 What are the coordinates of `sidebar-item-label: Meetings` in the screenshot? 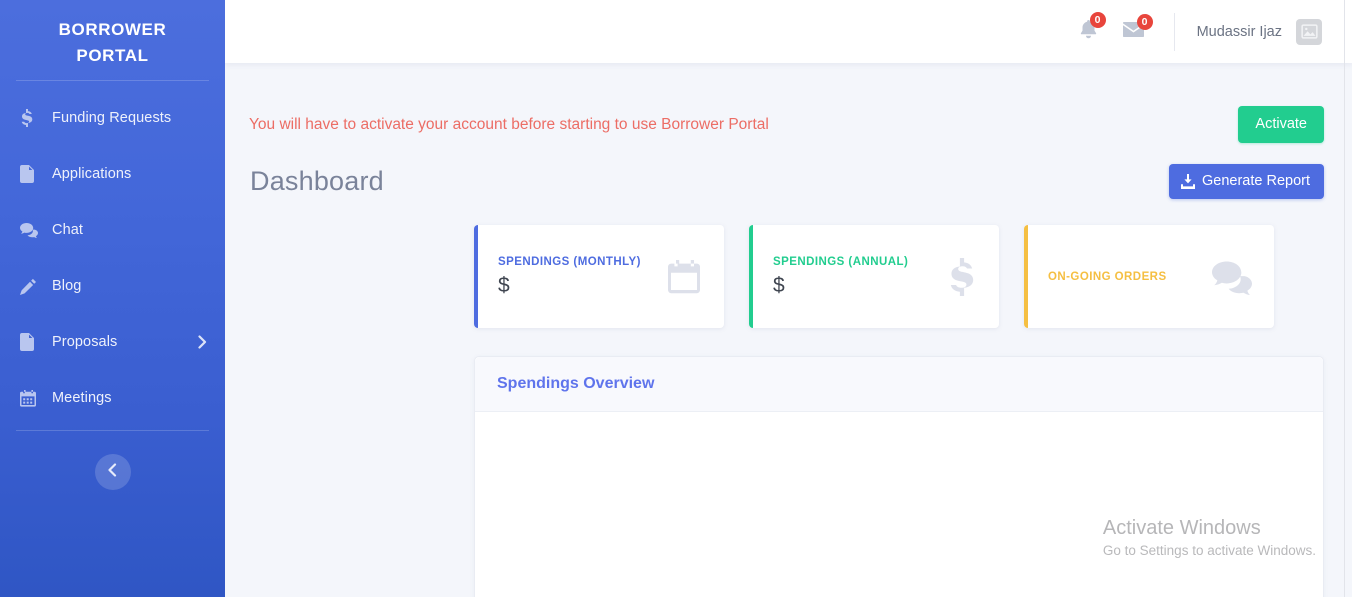 It's located at (82, 398).